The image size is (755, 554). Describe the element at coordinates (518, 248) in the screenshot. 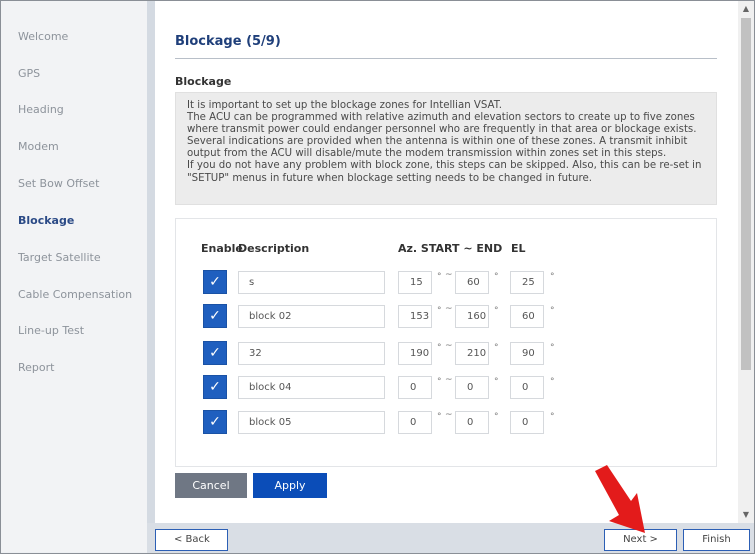

I see `header-el: EL` at that location.